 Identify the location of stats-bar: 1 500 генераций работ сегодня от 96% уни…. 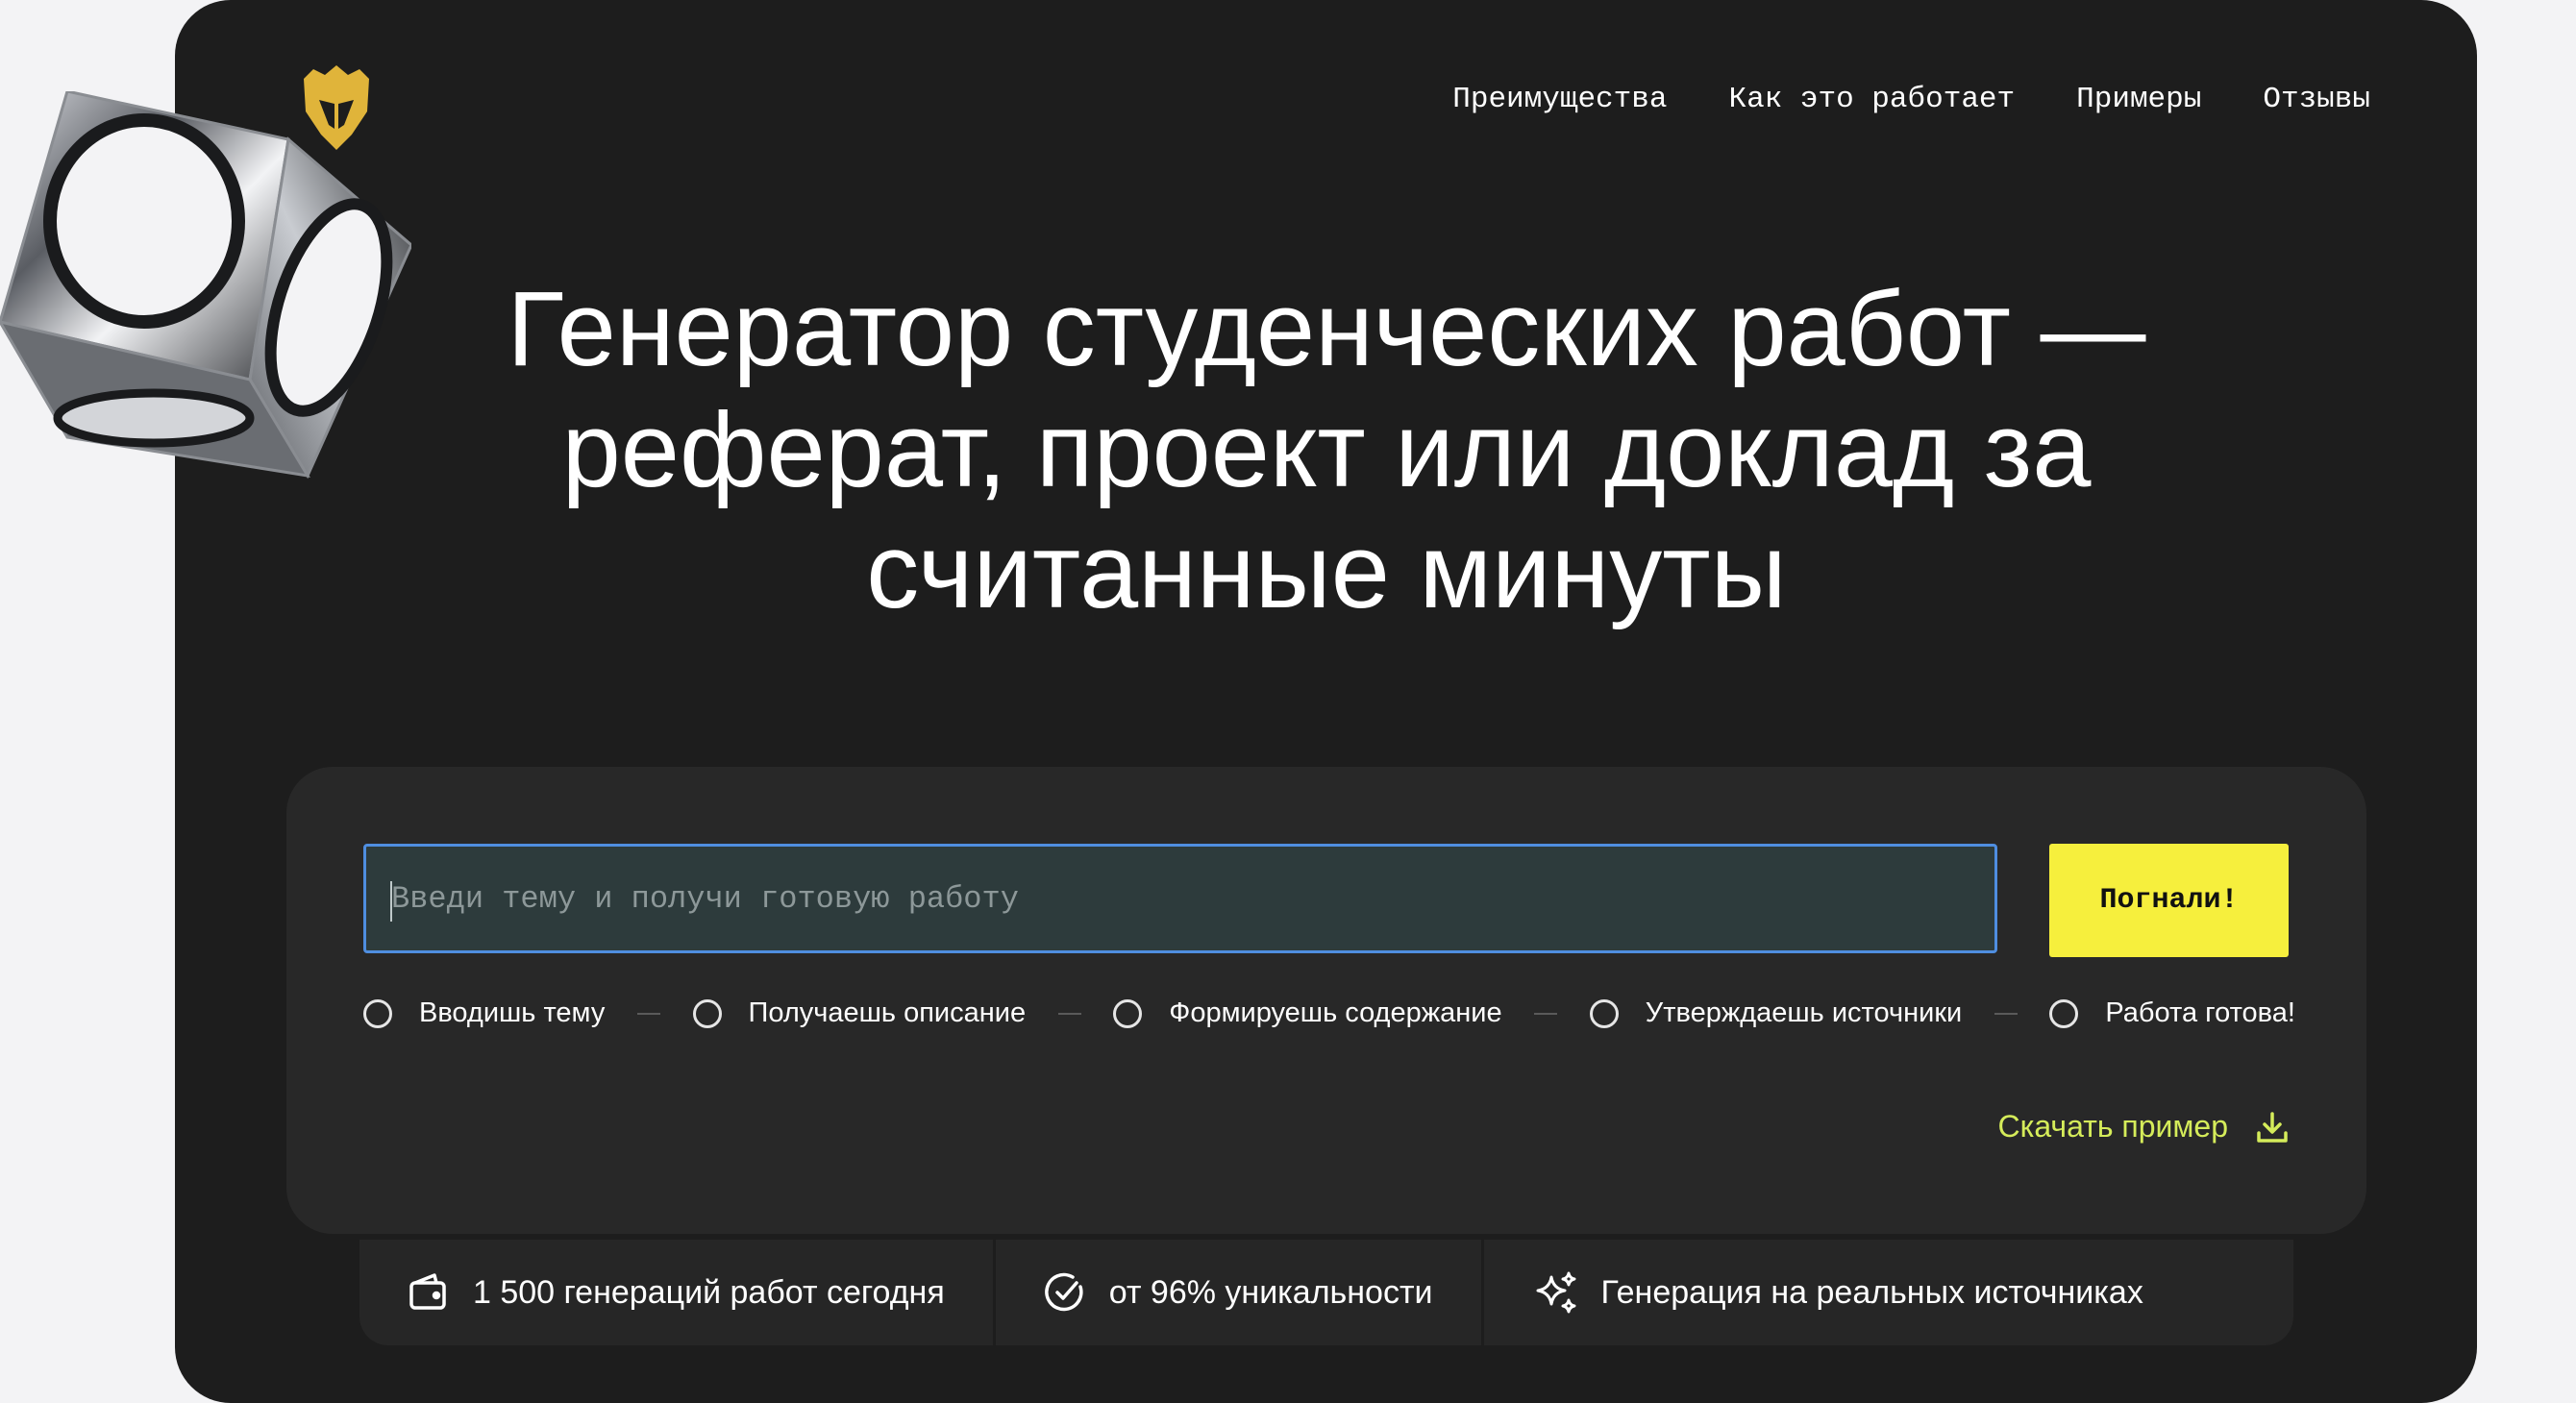
(1326, 1292).